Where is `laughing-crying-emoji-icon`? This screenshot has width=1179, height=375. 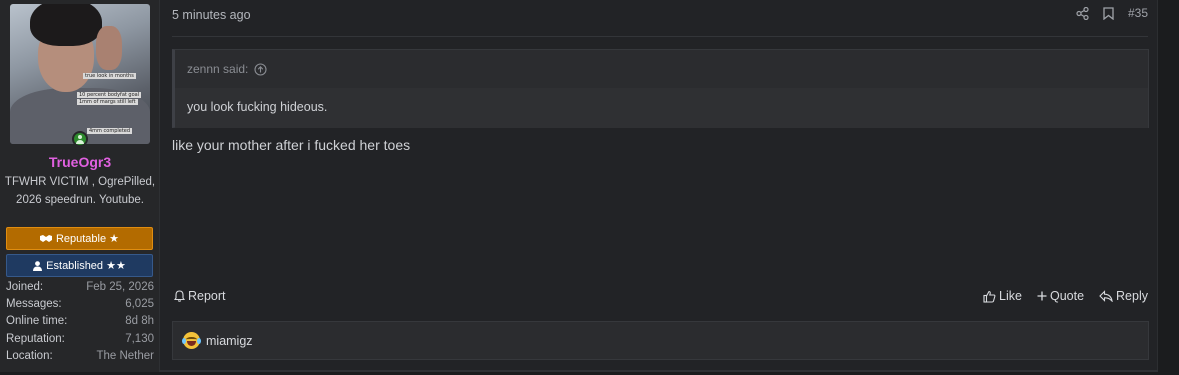
laughing-crying-emoji-icon is located at coordinates (191, 340).